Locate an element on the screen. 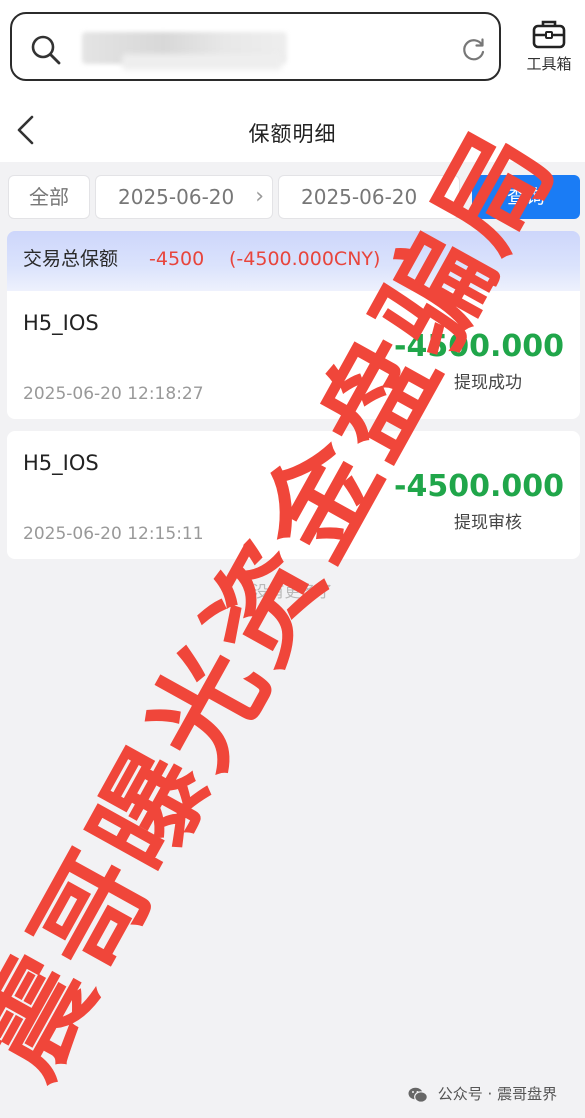  summary-label: 交易总保额 is located at coordinates (71, 259).